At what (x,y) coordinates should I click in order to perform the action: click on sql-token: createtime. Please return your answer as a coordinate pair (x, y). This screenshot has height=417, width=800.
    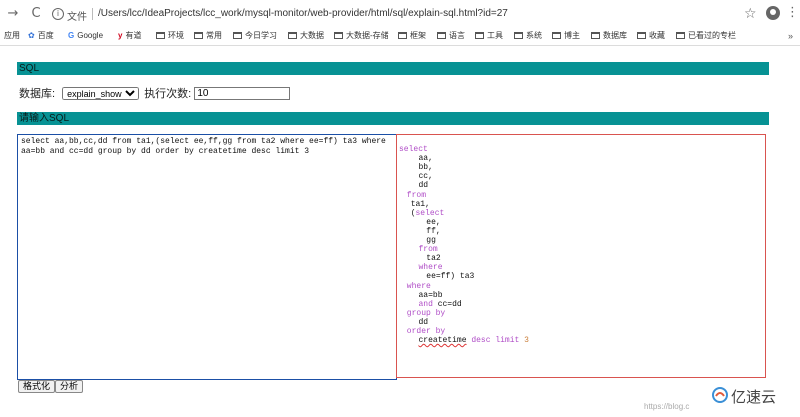
    Looking at the image, I should click on (442, 341).